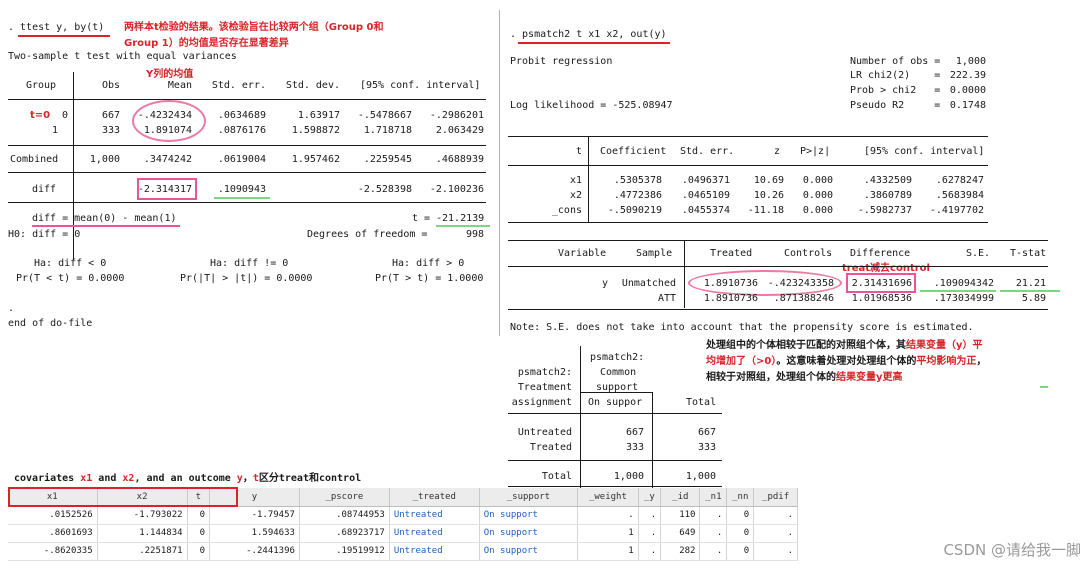  I want to click on column-header-nn: _nn, so click(740, 497).